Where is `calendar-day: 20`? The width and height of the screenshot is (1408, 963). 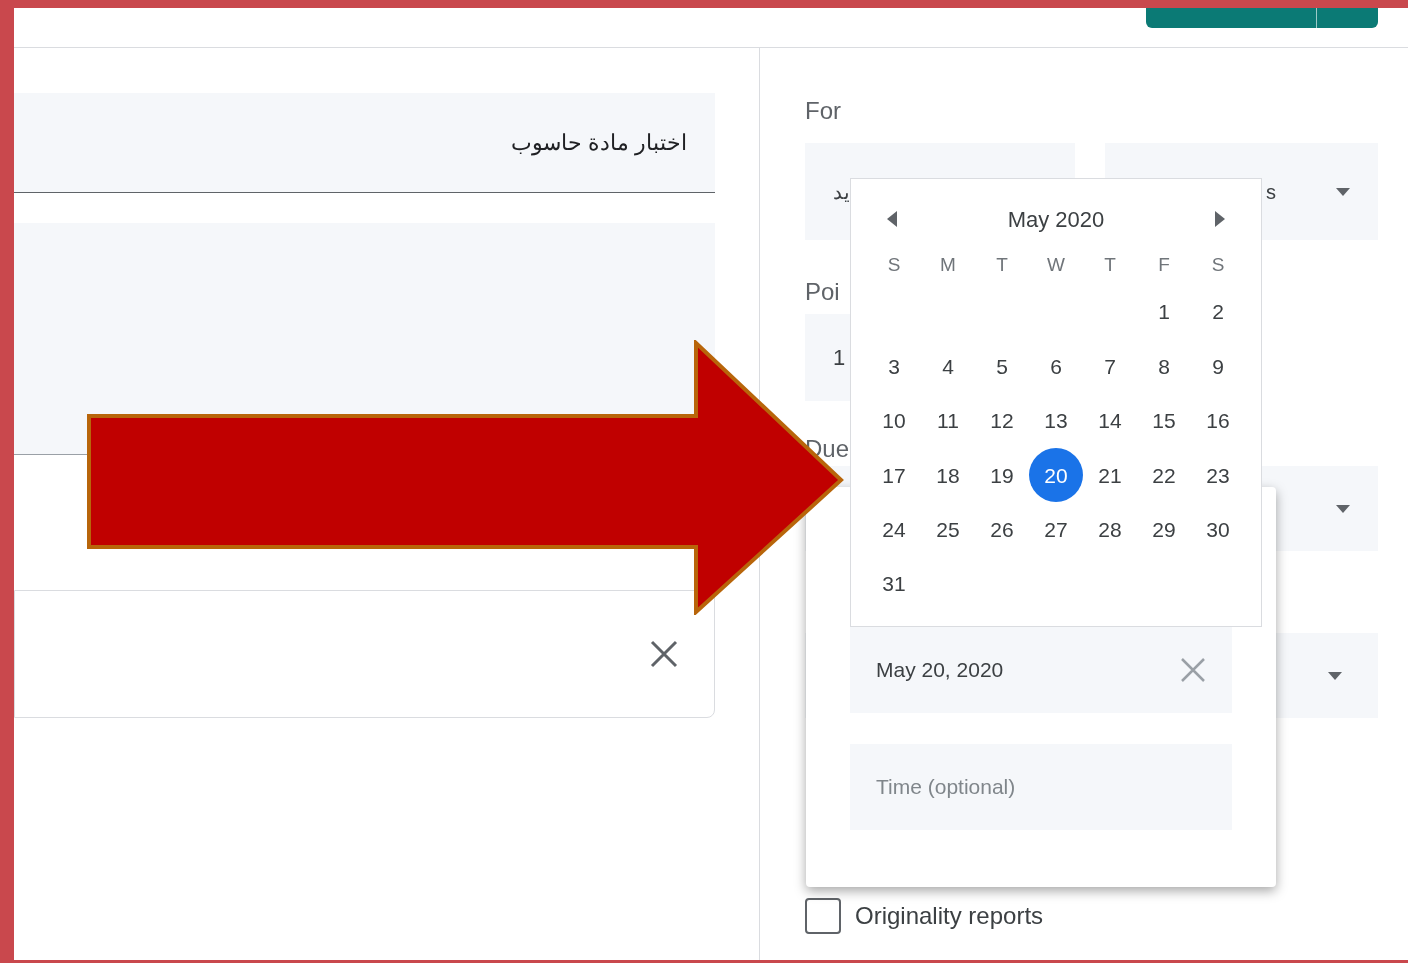
calendar-day: 20 is located at coordinates (1056, 475).